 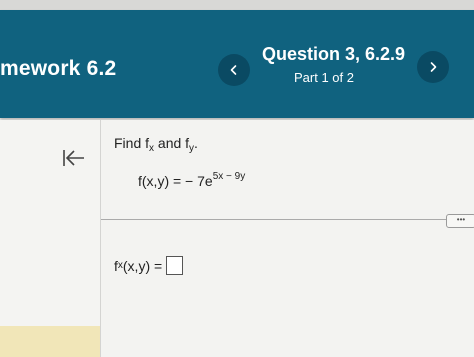 What do you see at coordinates (74, 158) in the screenshot?
I see `collapse-left-icon` at bounding box center [74, 158].